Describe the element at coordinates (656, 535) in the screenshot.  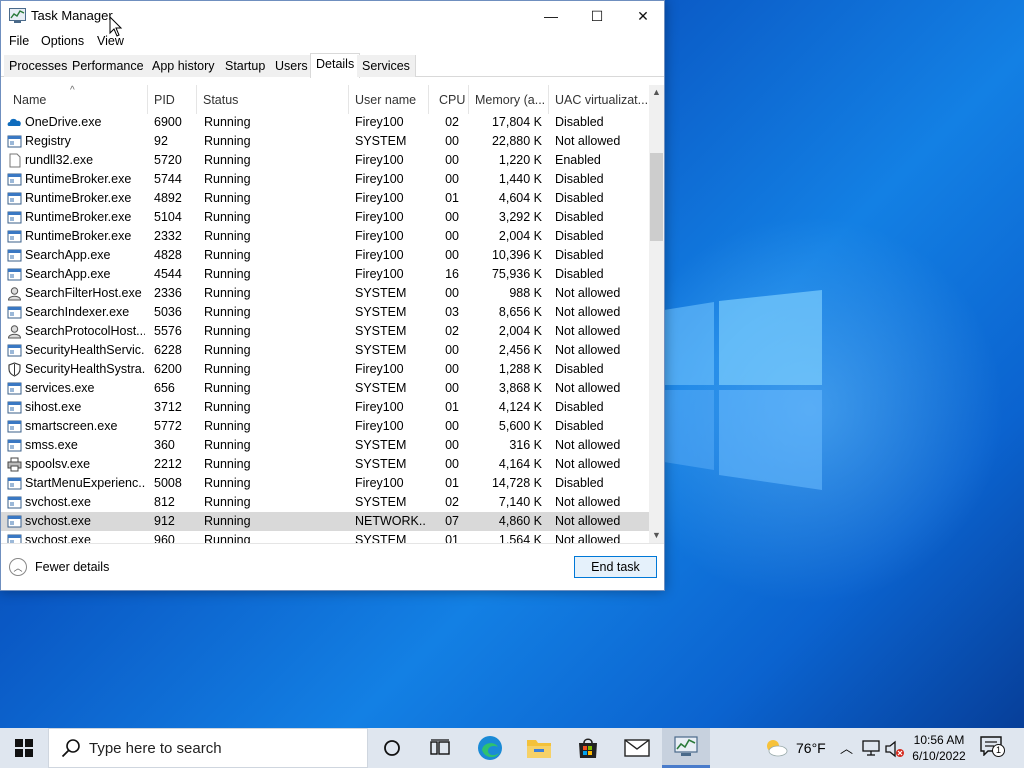
I see `scroll-down-icon: ▼` at that location.